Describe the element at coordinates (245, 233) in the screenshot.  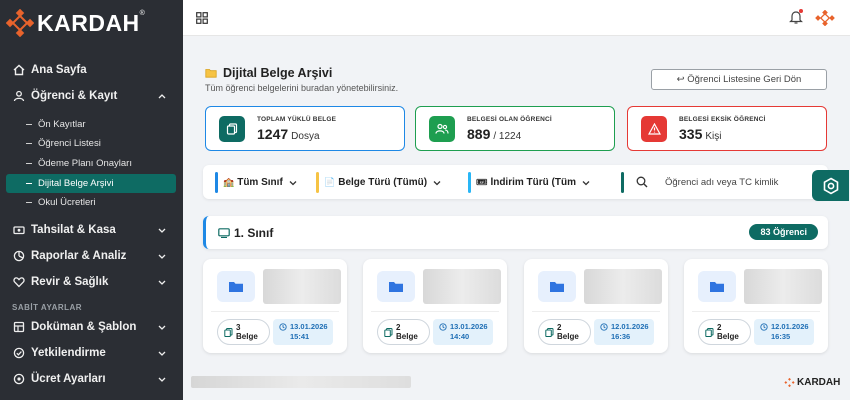
I see `class-title: 1. Sınıf` at that location.